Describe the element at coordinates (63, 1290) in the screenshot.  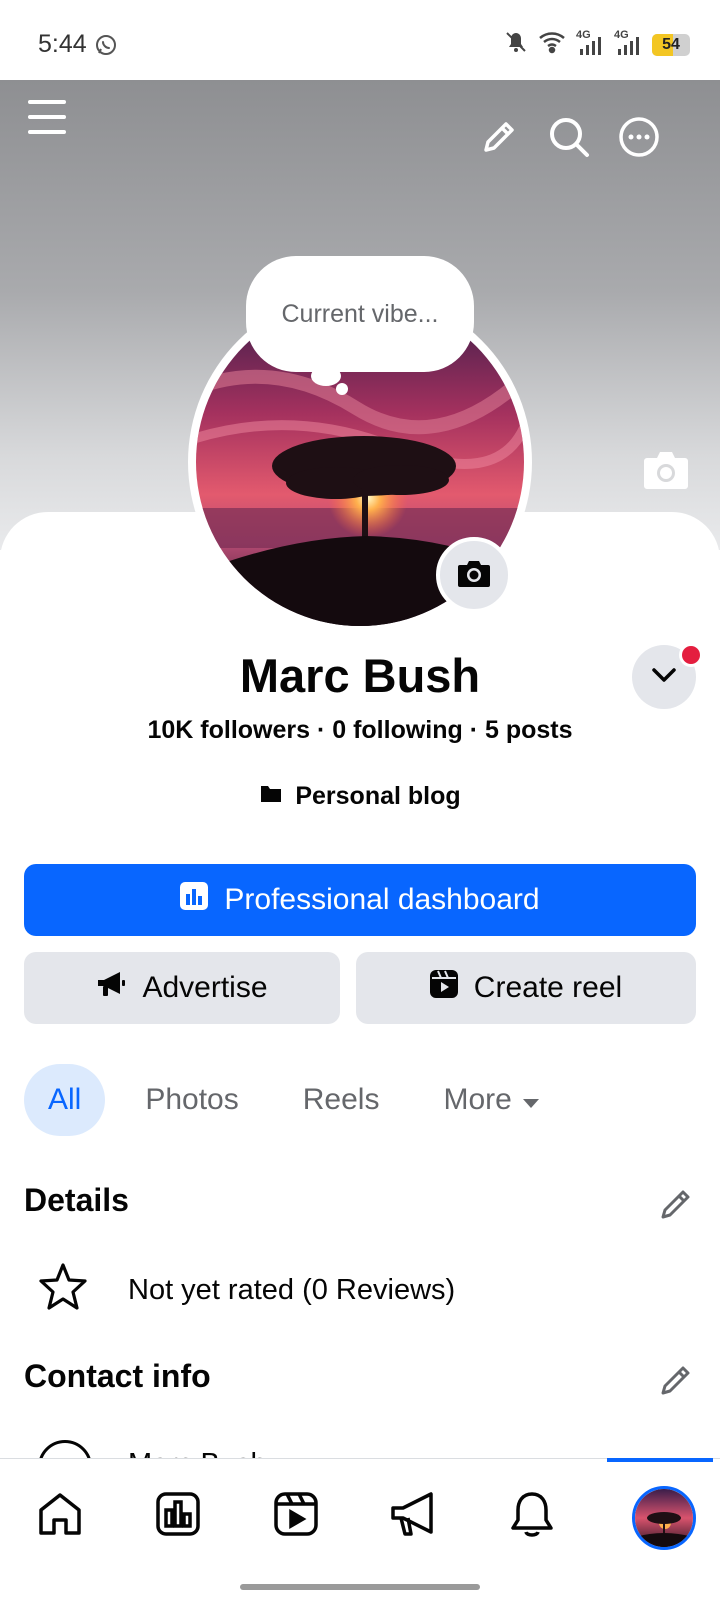
I see `star-icon` at that location.